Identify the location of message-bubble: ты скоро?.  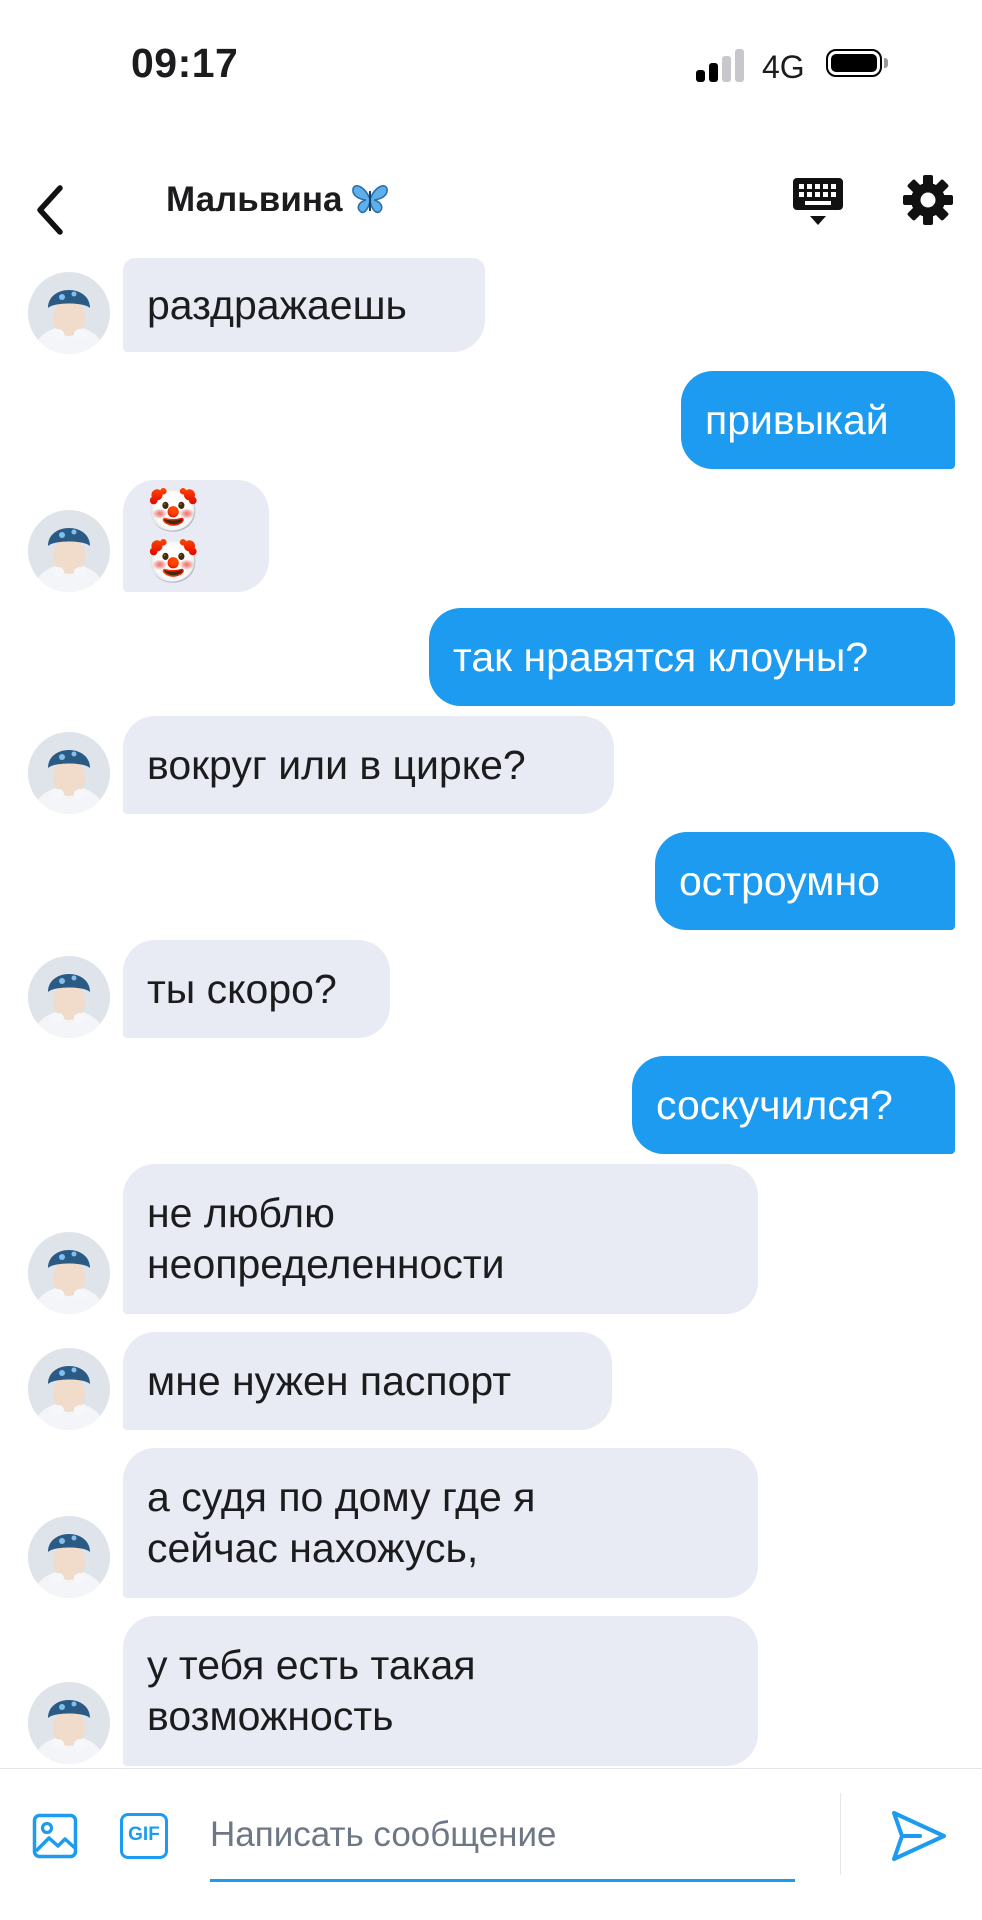
(256, 989).